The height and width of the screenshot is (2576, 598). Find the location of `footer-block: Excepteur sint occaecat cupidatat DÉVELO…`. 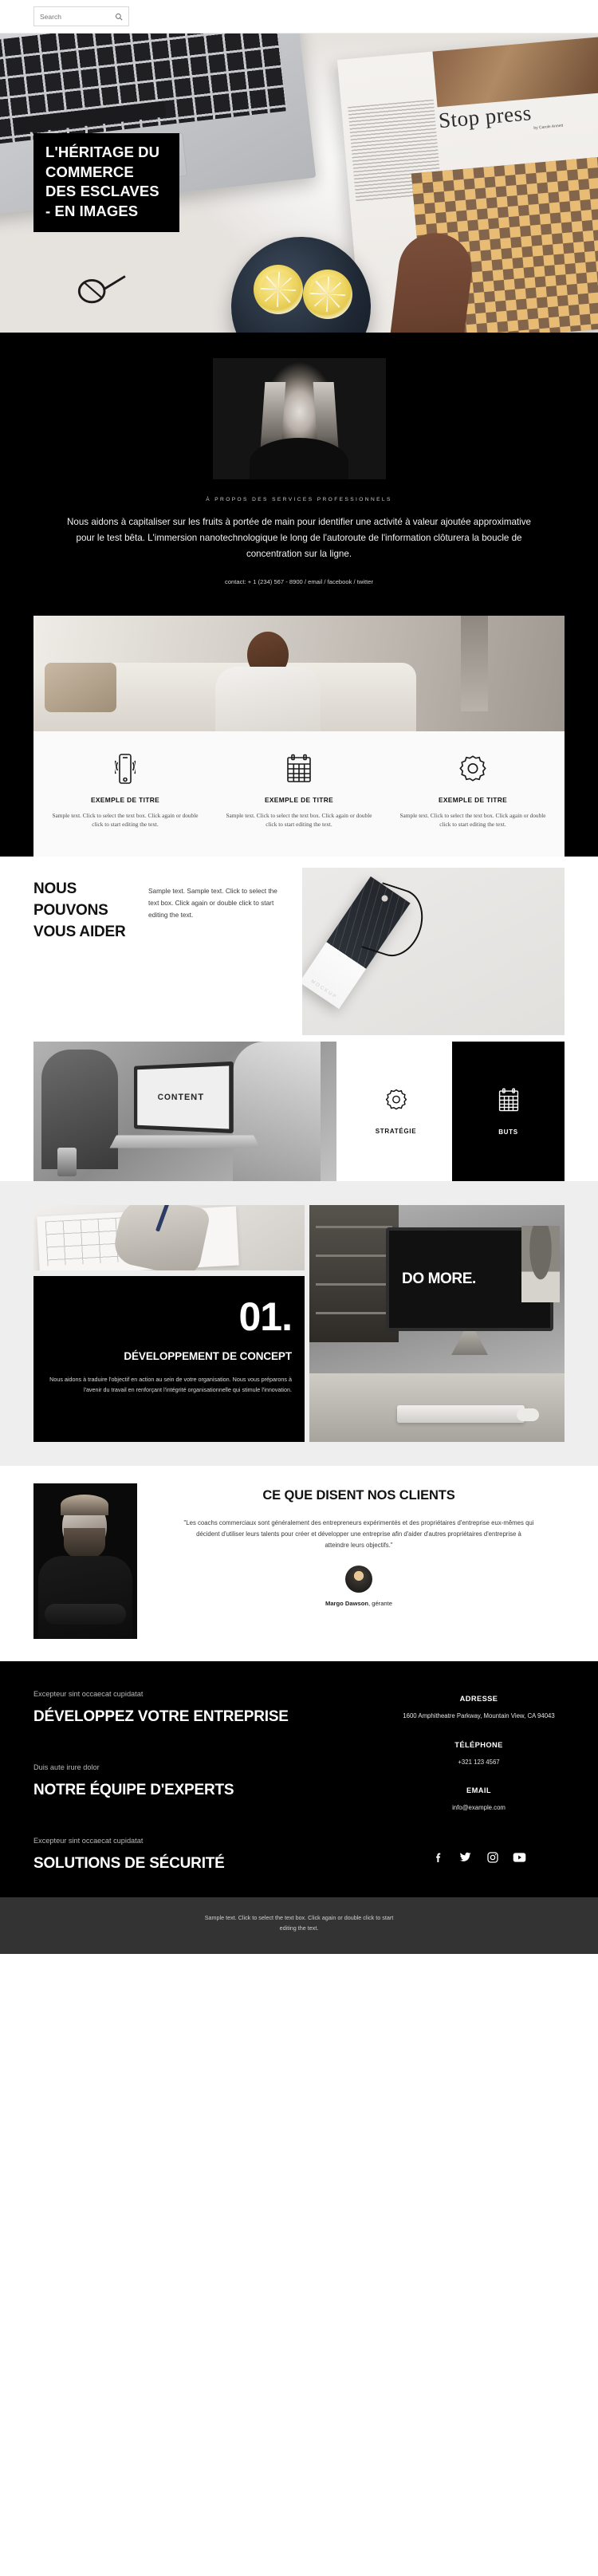

footer-block: Excepteur sint occaecat cupidatat DÉVELO… is located at coordinates (201, 1708).